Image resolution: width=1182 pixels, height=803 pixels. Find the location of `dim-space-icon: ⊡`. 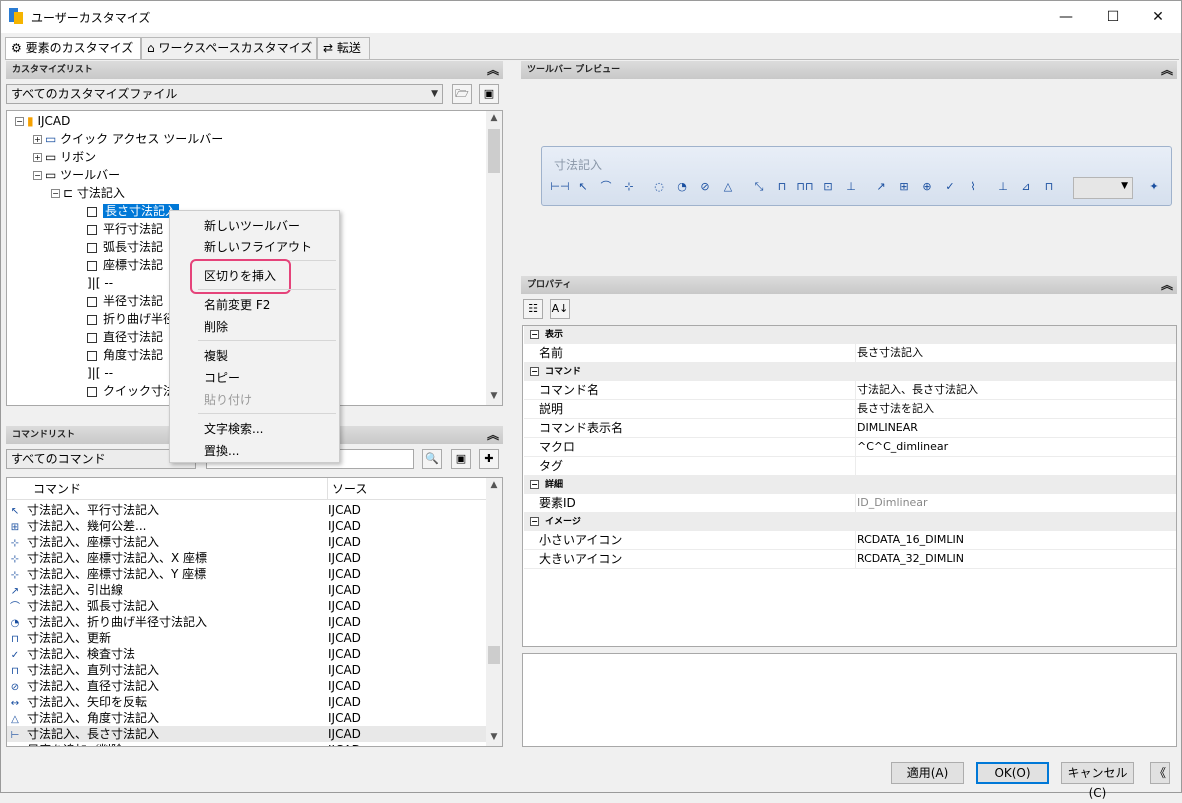

dim-space-icon: ⊡ is located at coordinates (828, 187).